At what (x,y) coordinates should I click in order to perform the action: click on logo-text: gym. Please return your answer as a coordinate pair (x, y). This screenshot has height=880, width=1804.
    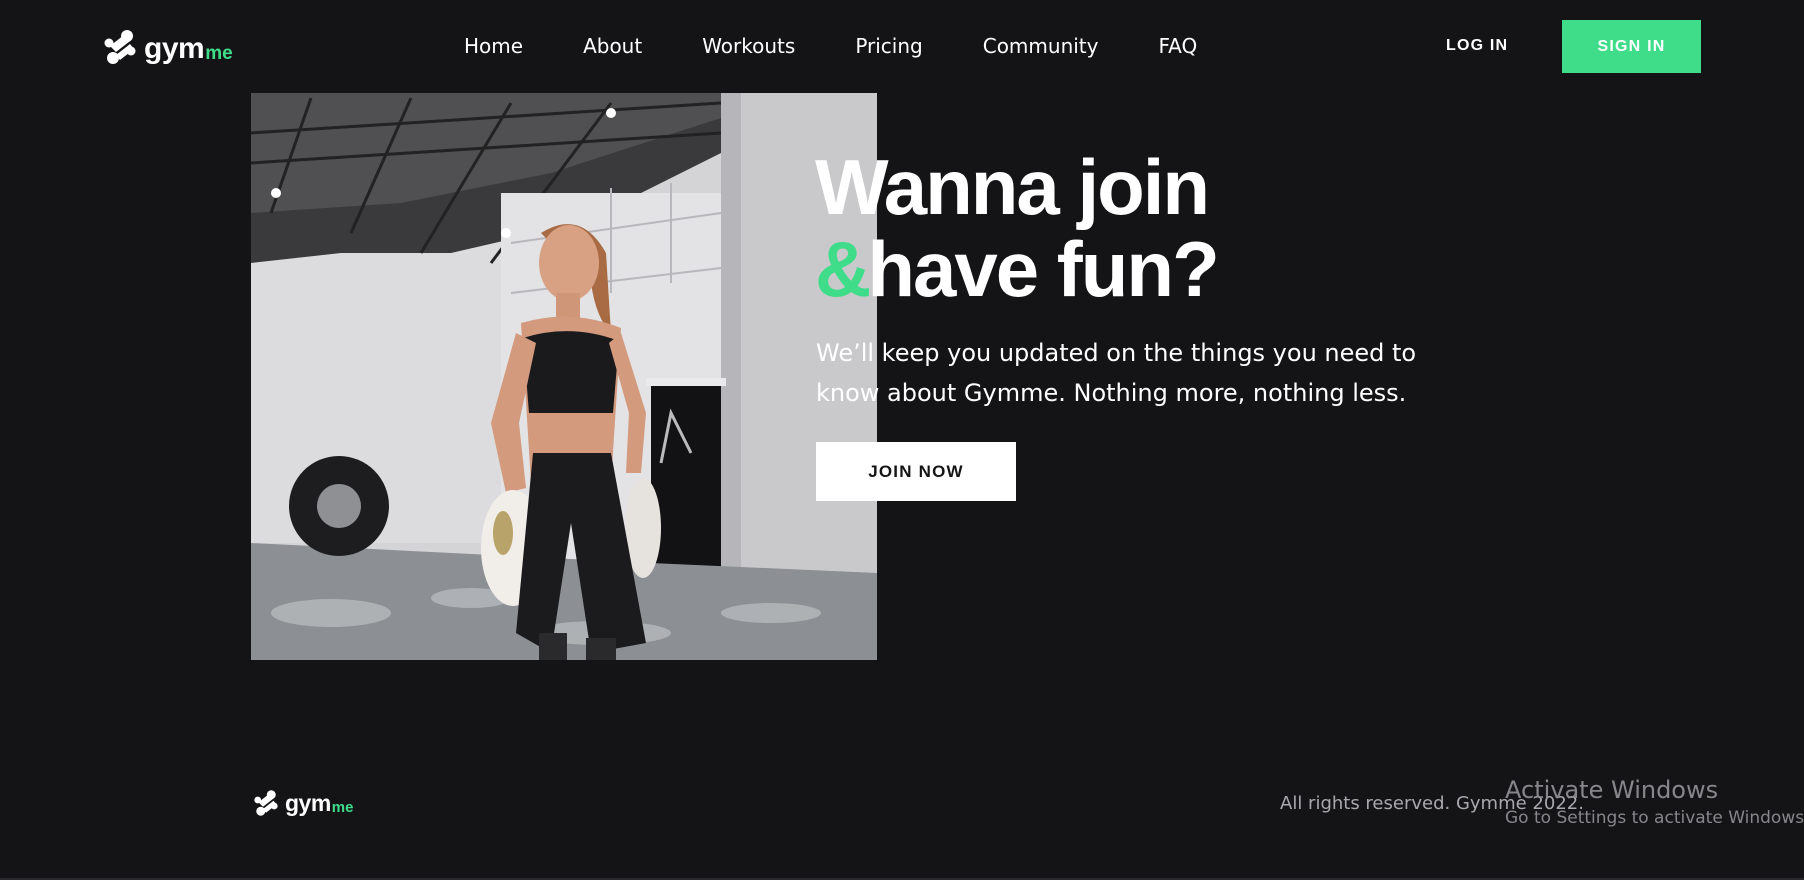
    Looking at the image, I should click on (174, 48).